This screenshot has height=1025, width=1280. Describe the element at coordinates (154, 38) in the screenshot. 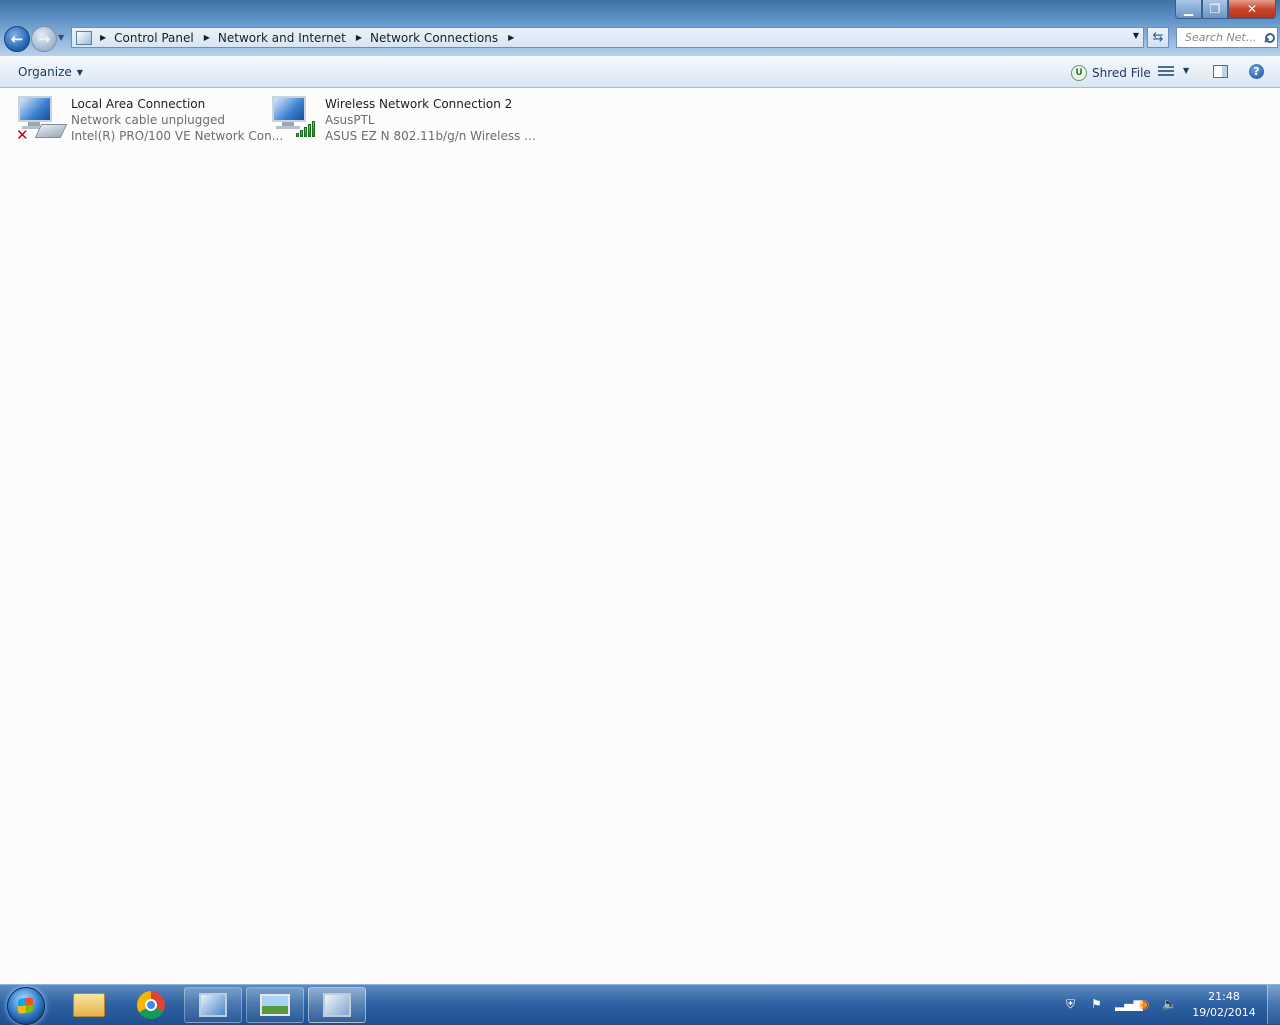

I see `breadcrumb-control-panel: Control Panel` at that location.